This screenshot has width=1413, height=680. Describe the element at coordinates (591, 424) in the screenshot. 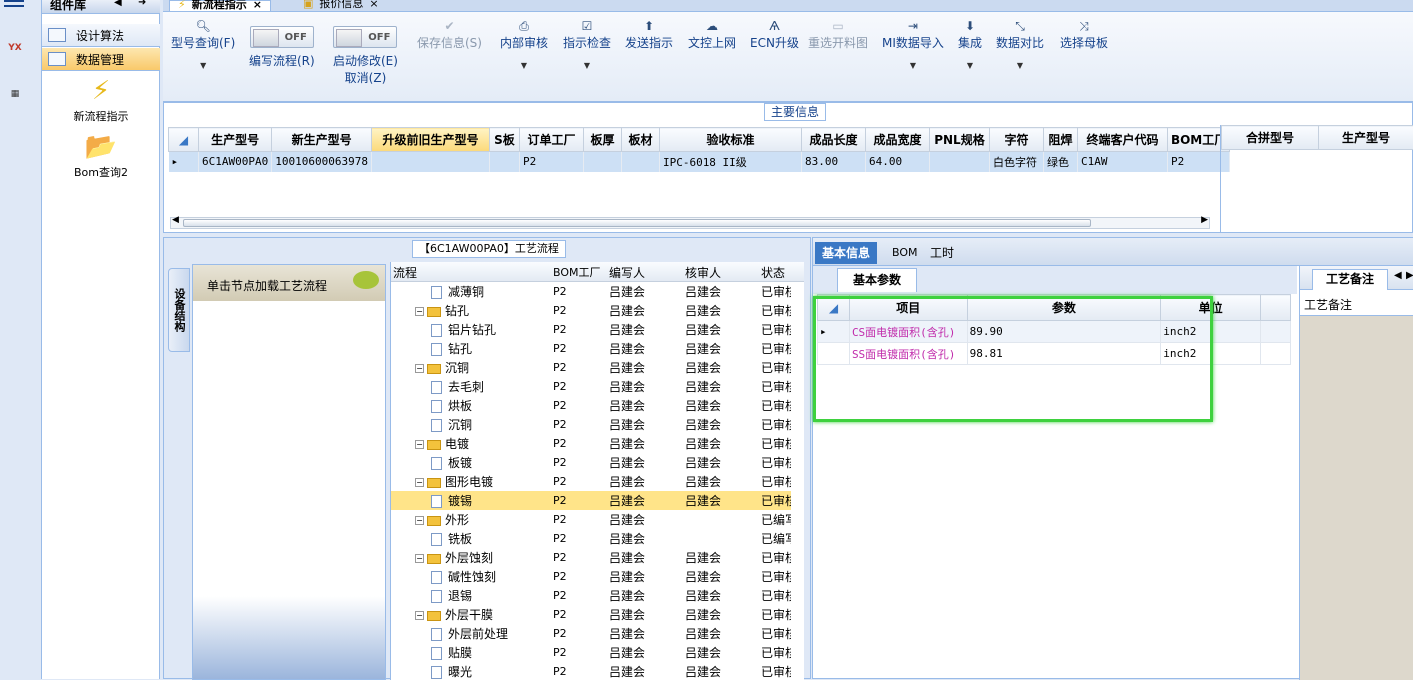

I see `tree-row: 沉铜 P2 吕建会 吕建会 已审核` at that location.